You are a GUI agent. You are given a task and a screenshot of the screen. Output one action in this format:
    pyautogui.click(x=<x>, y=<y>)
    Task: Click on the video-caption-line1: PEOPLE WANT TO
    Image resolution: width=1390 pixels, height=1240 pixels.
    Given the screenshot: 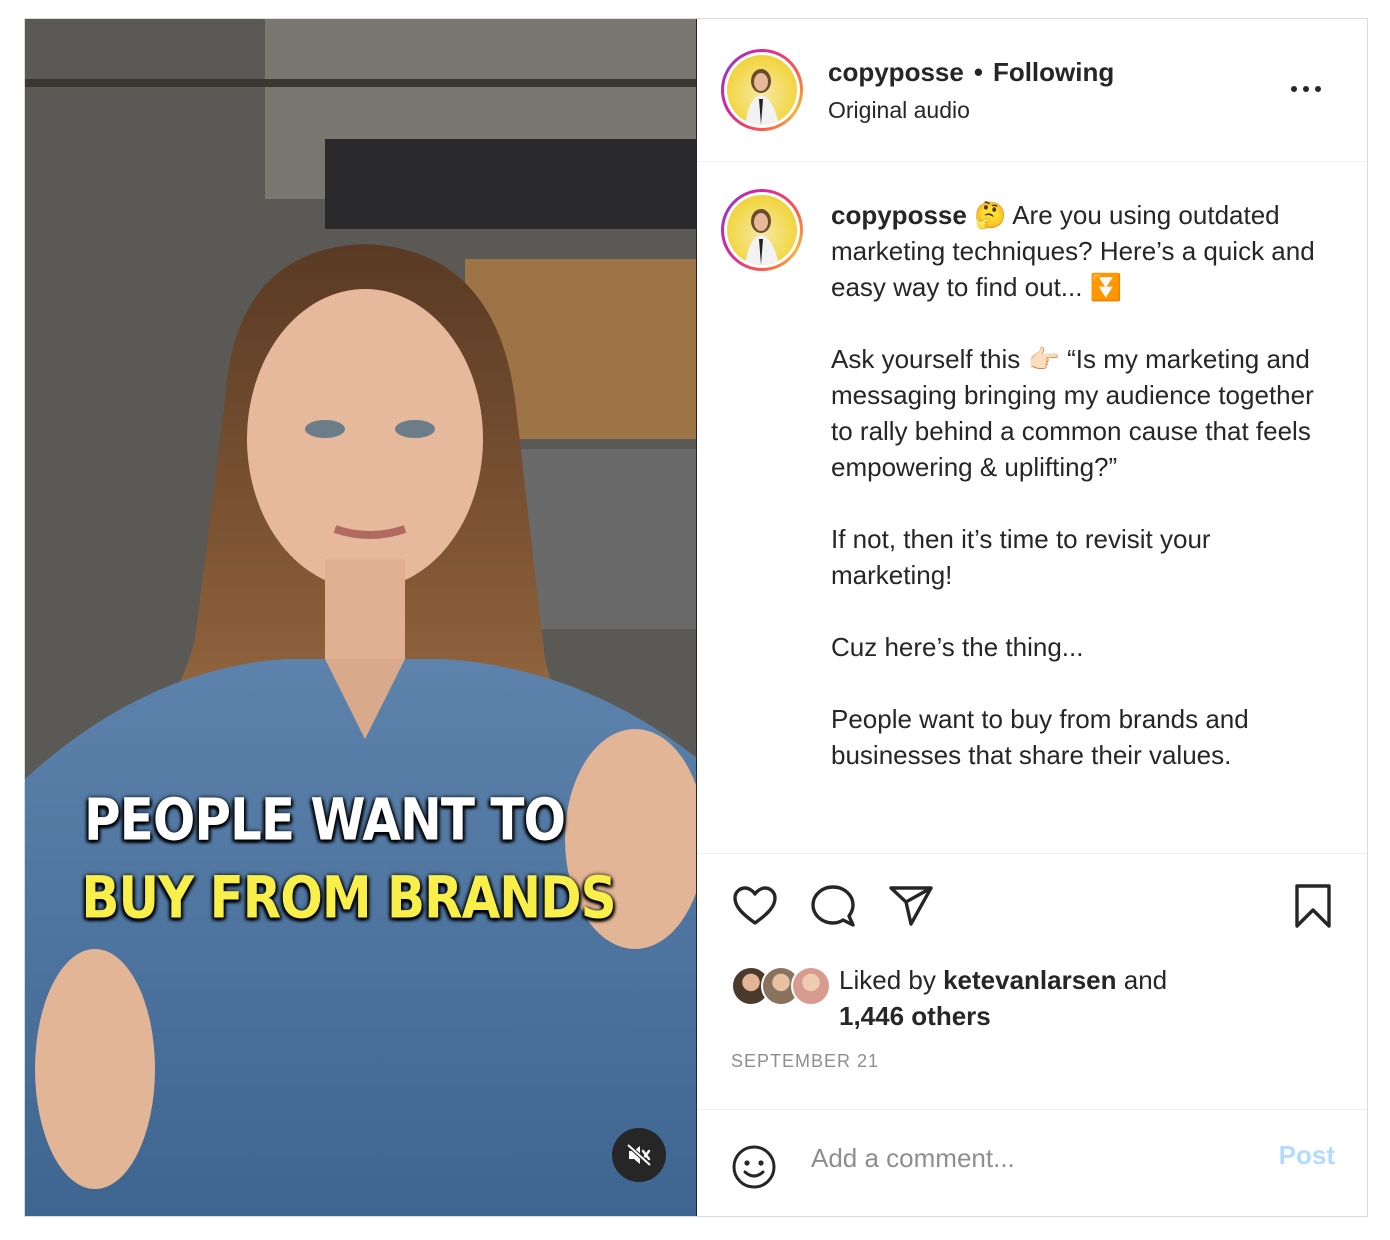 What is the action you would take?
    pyautogui.click(x=325, y=820)
    